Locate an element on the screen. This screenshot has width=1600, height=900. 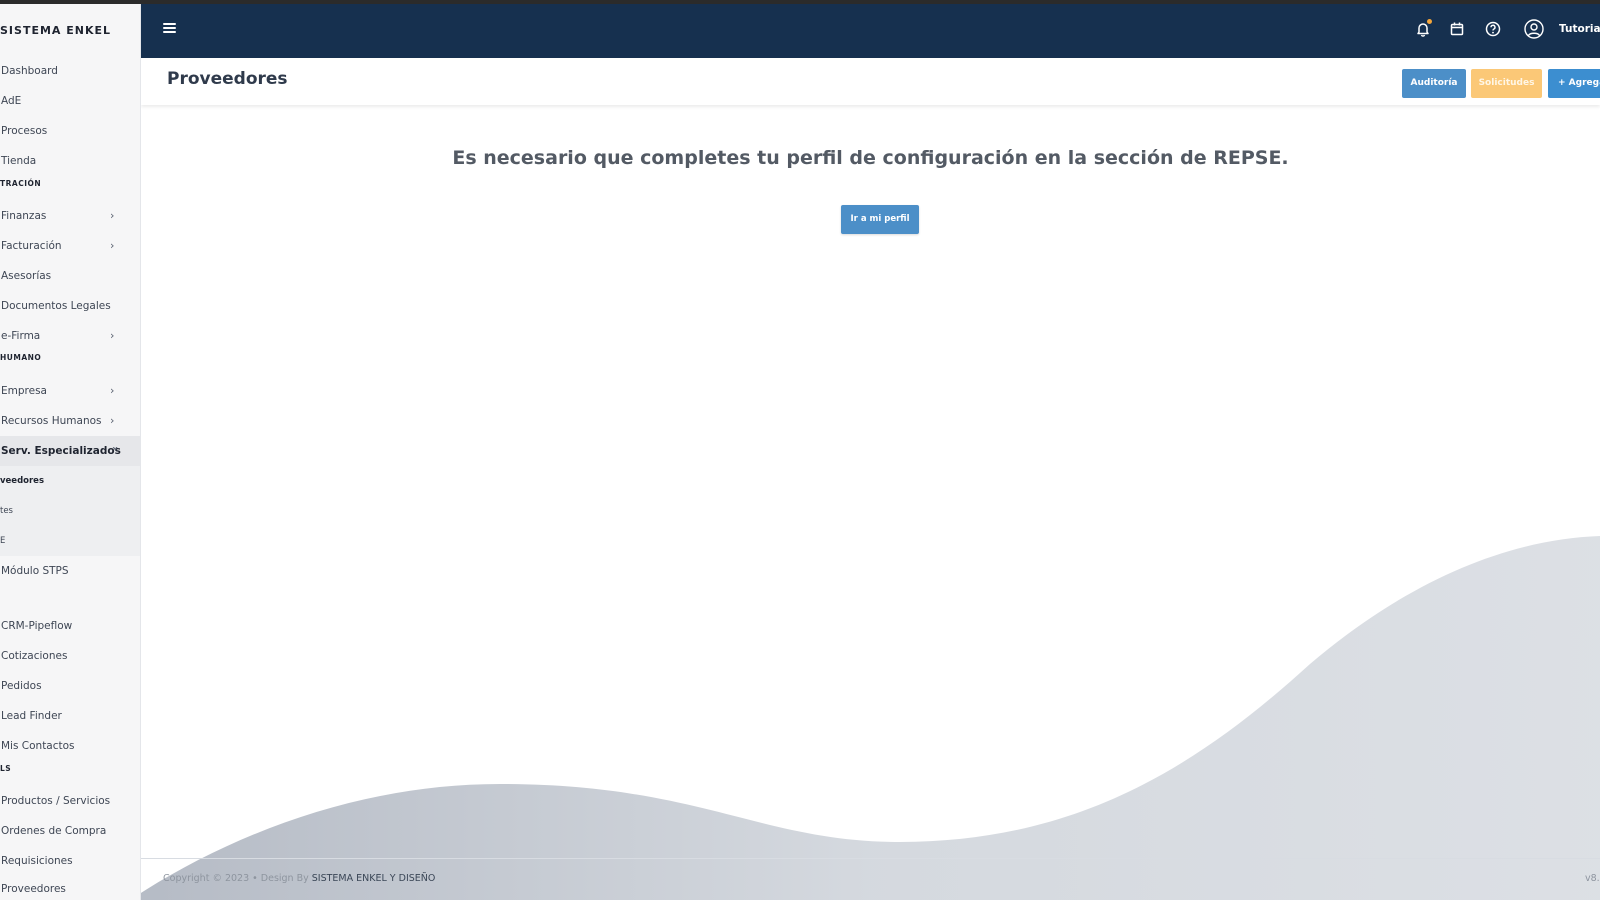
sidebar-item-label: Mis Contactos is located at coordinates (38, 746).